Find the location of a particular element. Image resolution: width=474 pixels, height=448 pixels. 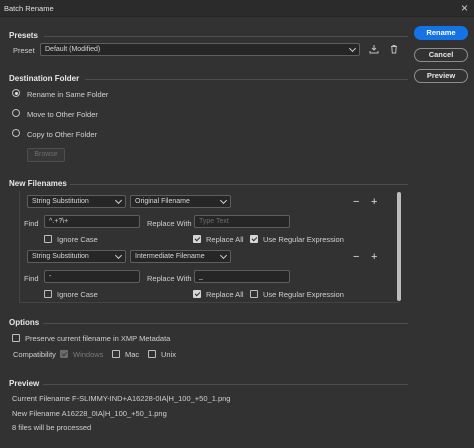

radio-move-folder is located at coordinates (16, 113).